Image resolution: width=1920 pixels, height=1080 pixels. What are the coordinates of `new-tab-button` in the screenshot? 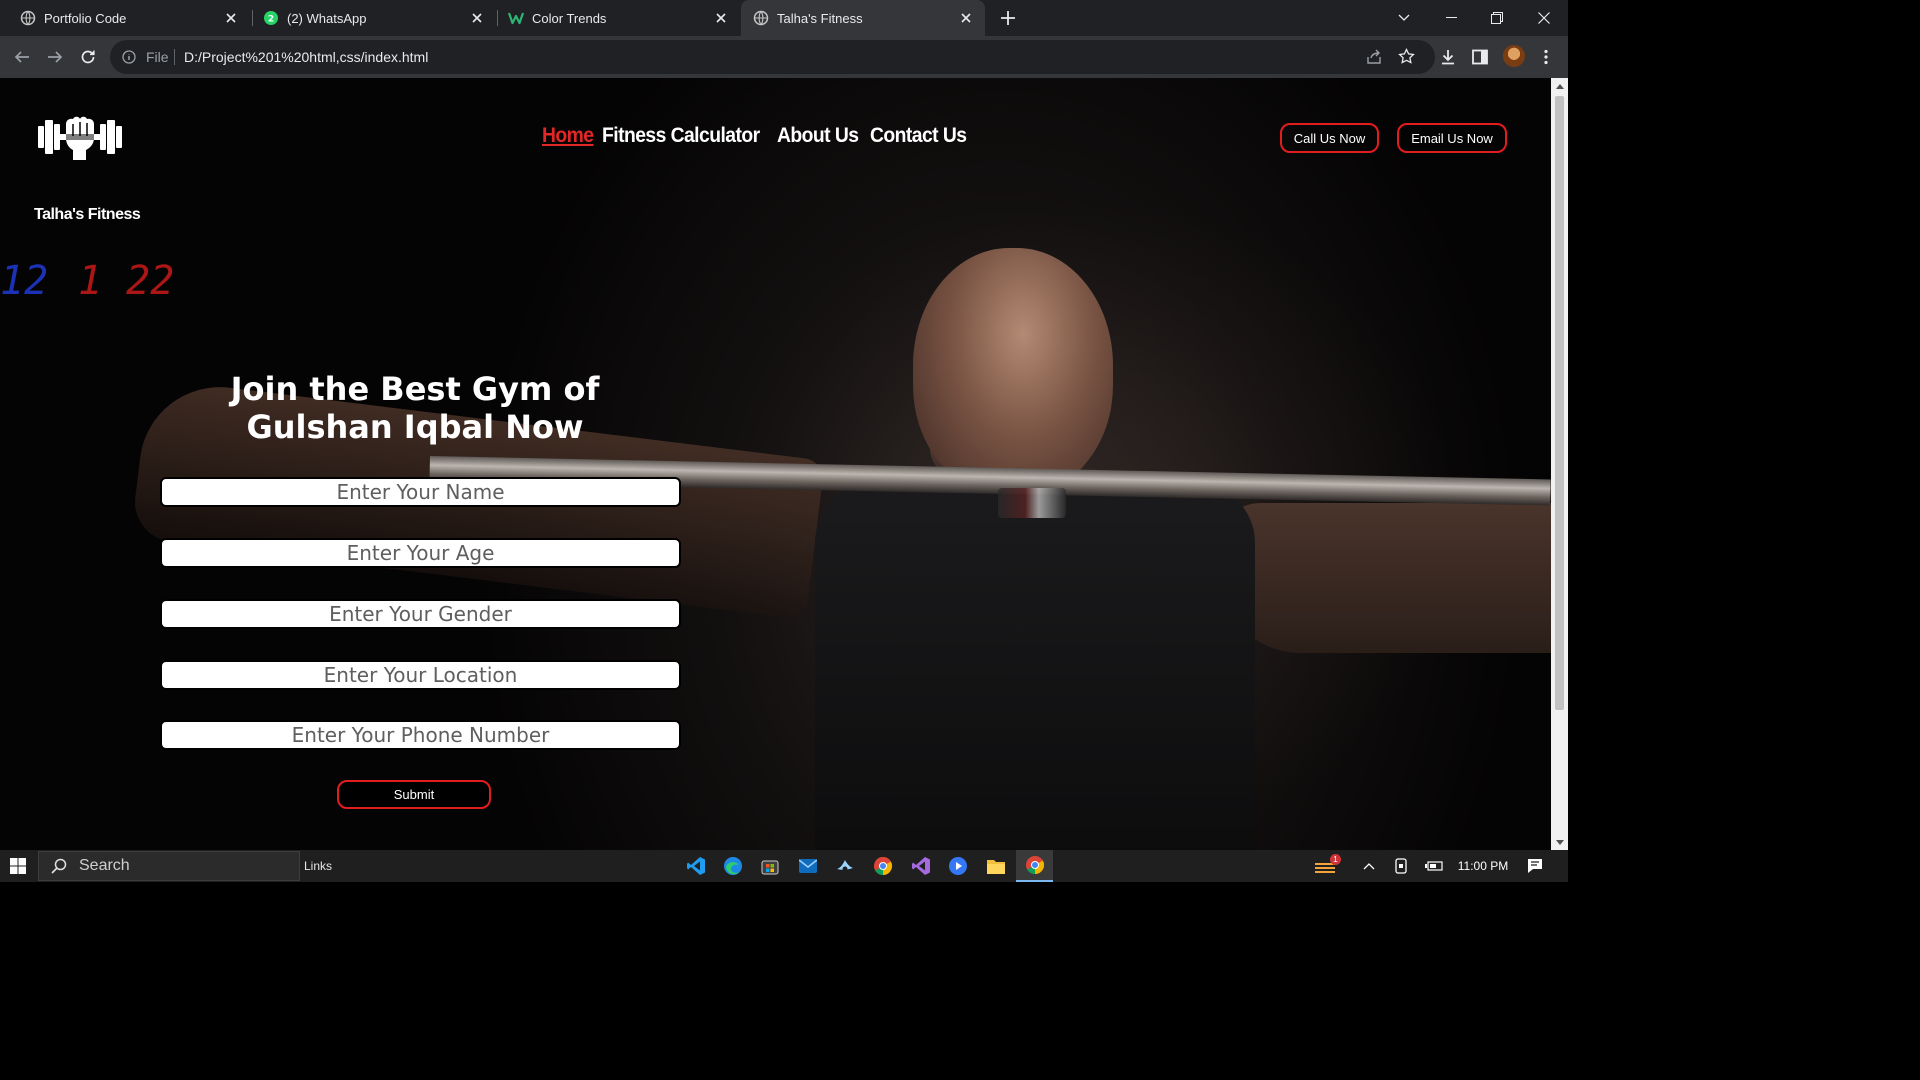 It's located at (1008, 18).